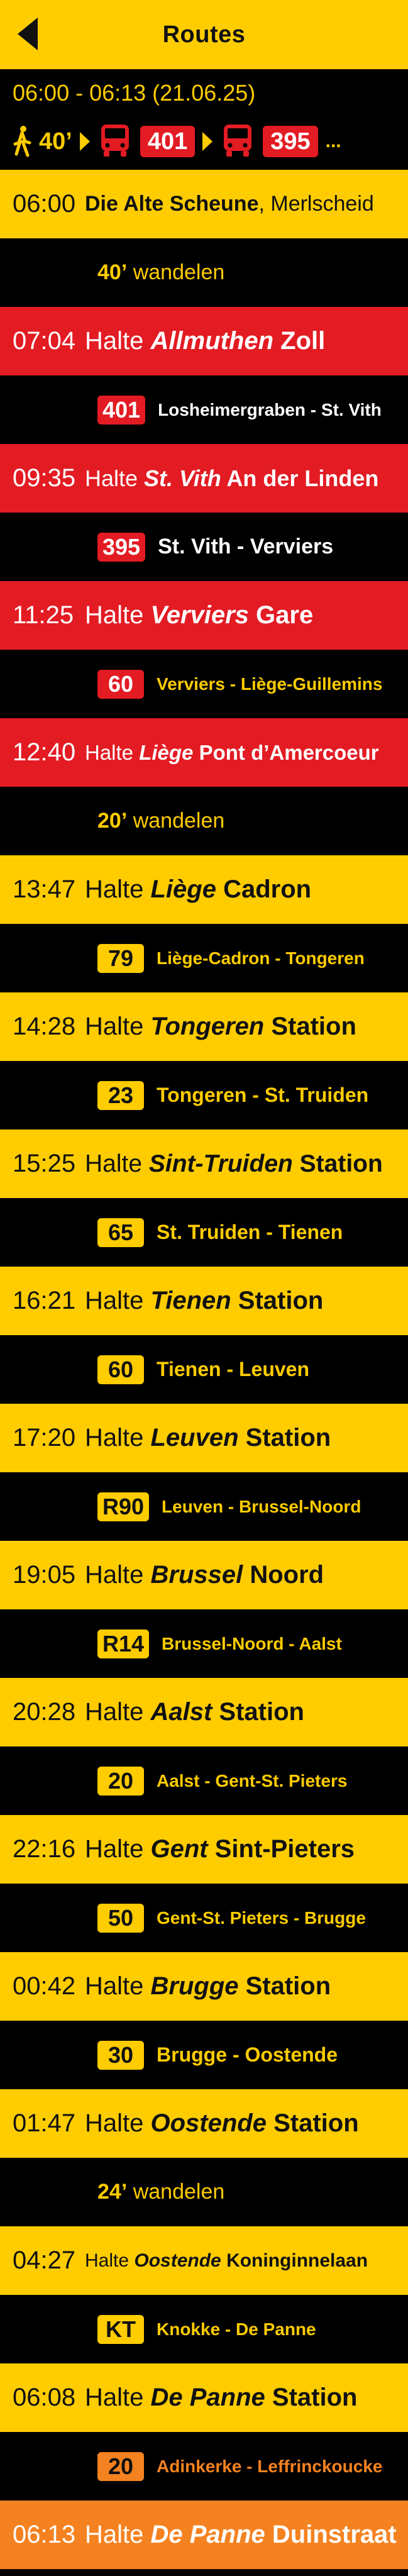 The height and width of the screenshot is (2576, 408). I want to click on stop-row: 11:25 Halte Verviers Gare, so click(204, 615).